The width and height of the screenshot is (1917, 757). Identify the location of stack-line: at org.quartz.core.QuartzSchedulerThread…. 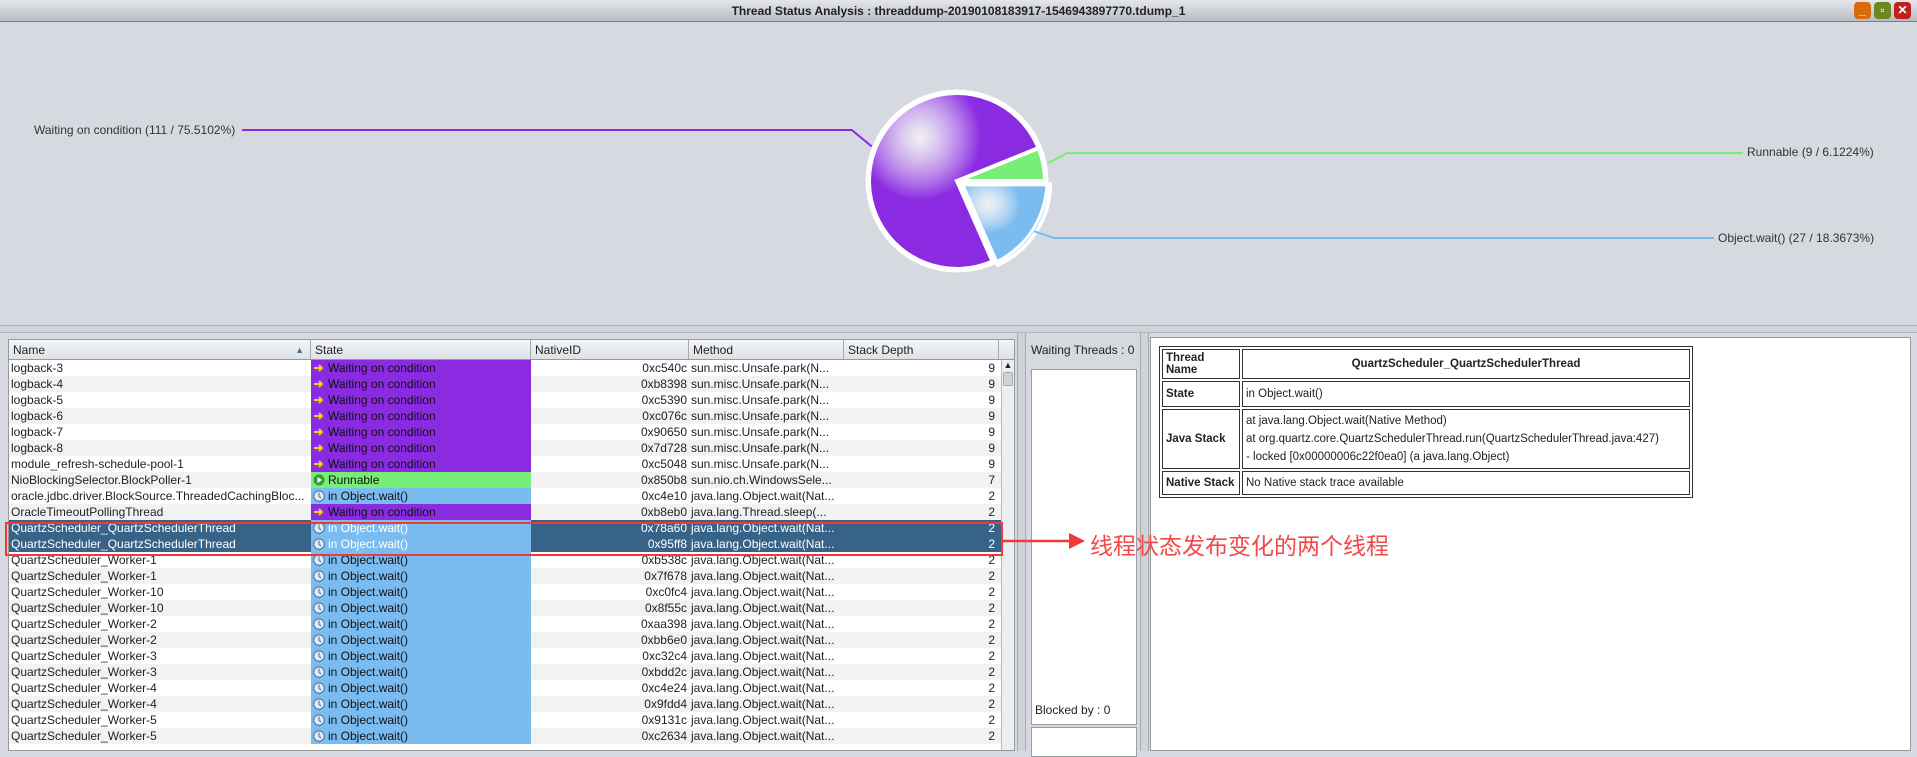
(1452, 439).